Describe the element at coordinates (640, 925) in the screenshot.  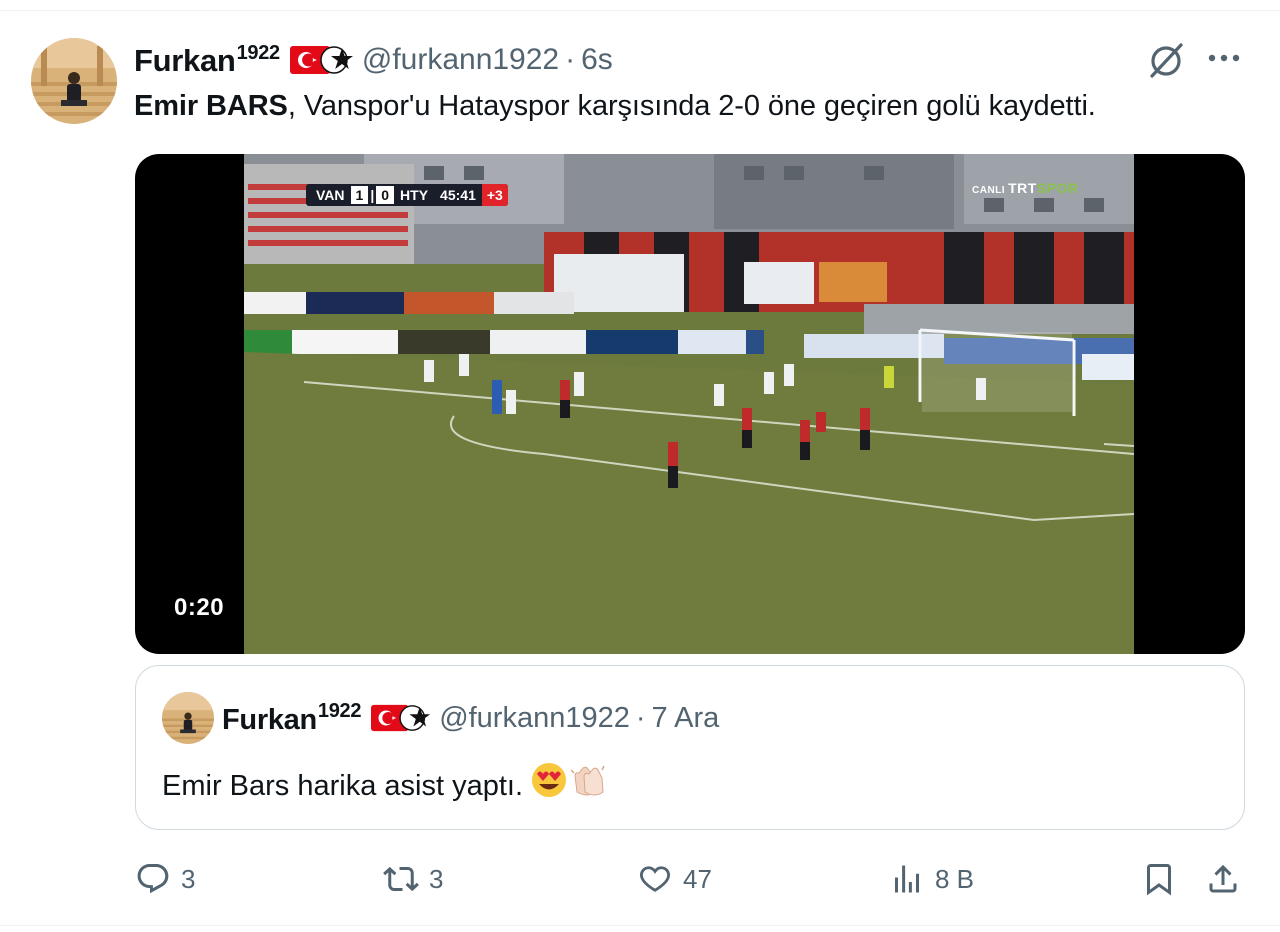
I see `bottom-divider` at that location.